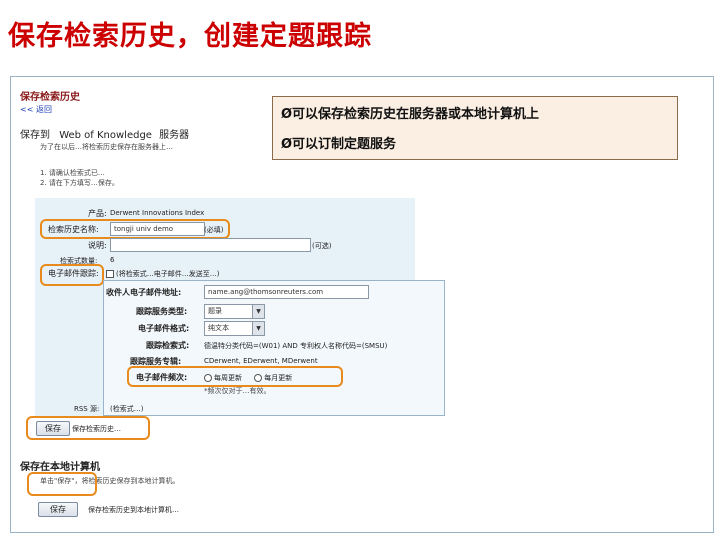 The width and height of the screenshot is (720, 540). I want to click on callout-line-2: Ø可以订制定题服务, so click(339, 144).